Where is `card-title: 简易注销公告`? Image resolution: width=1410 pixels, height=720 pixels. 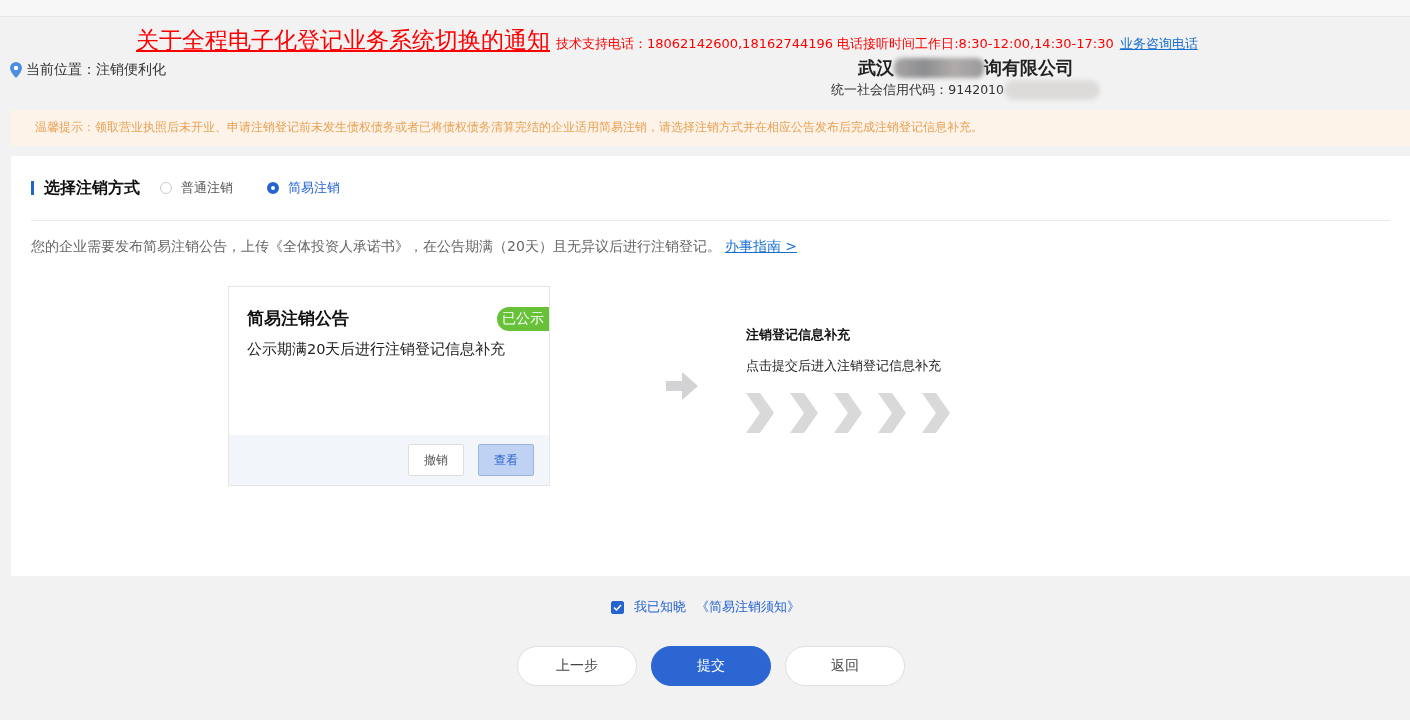
card-title: 简易注销公告 is located at coordinates (298, 318).